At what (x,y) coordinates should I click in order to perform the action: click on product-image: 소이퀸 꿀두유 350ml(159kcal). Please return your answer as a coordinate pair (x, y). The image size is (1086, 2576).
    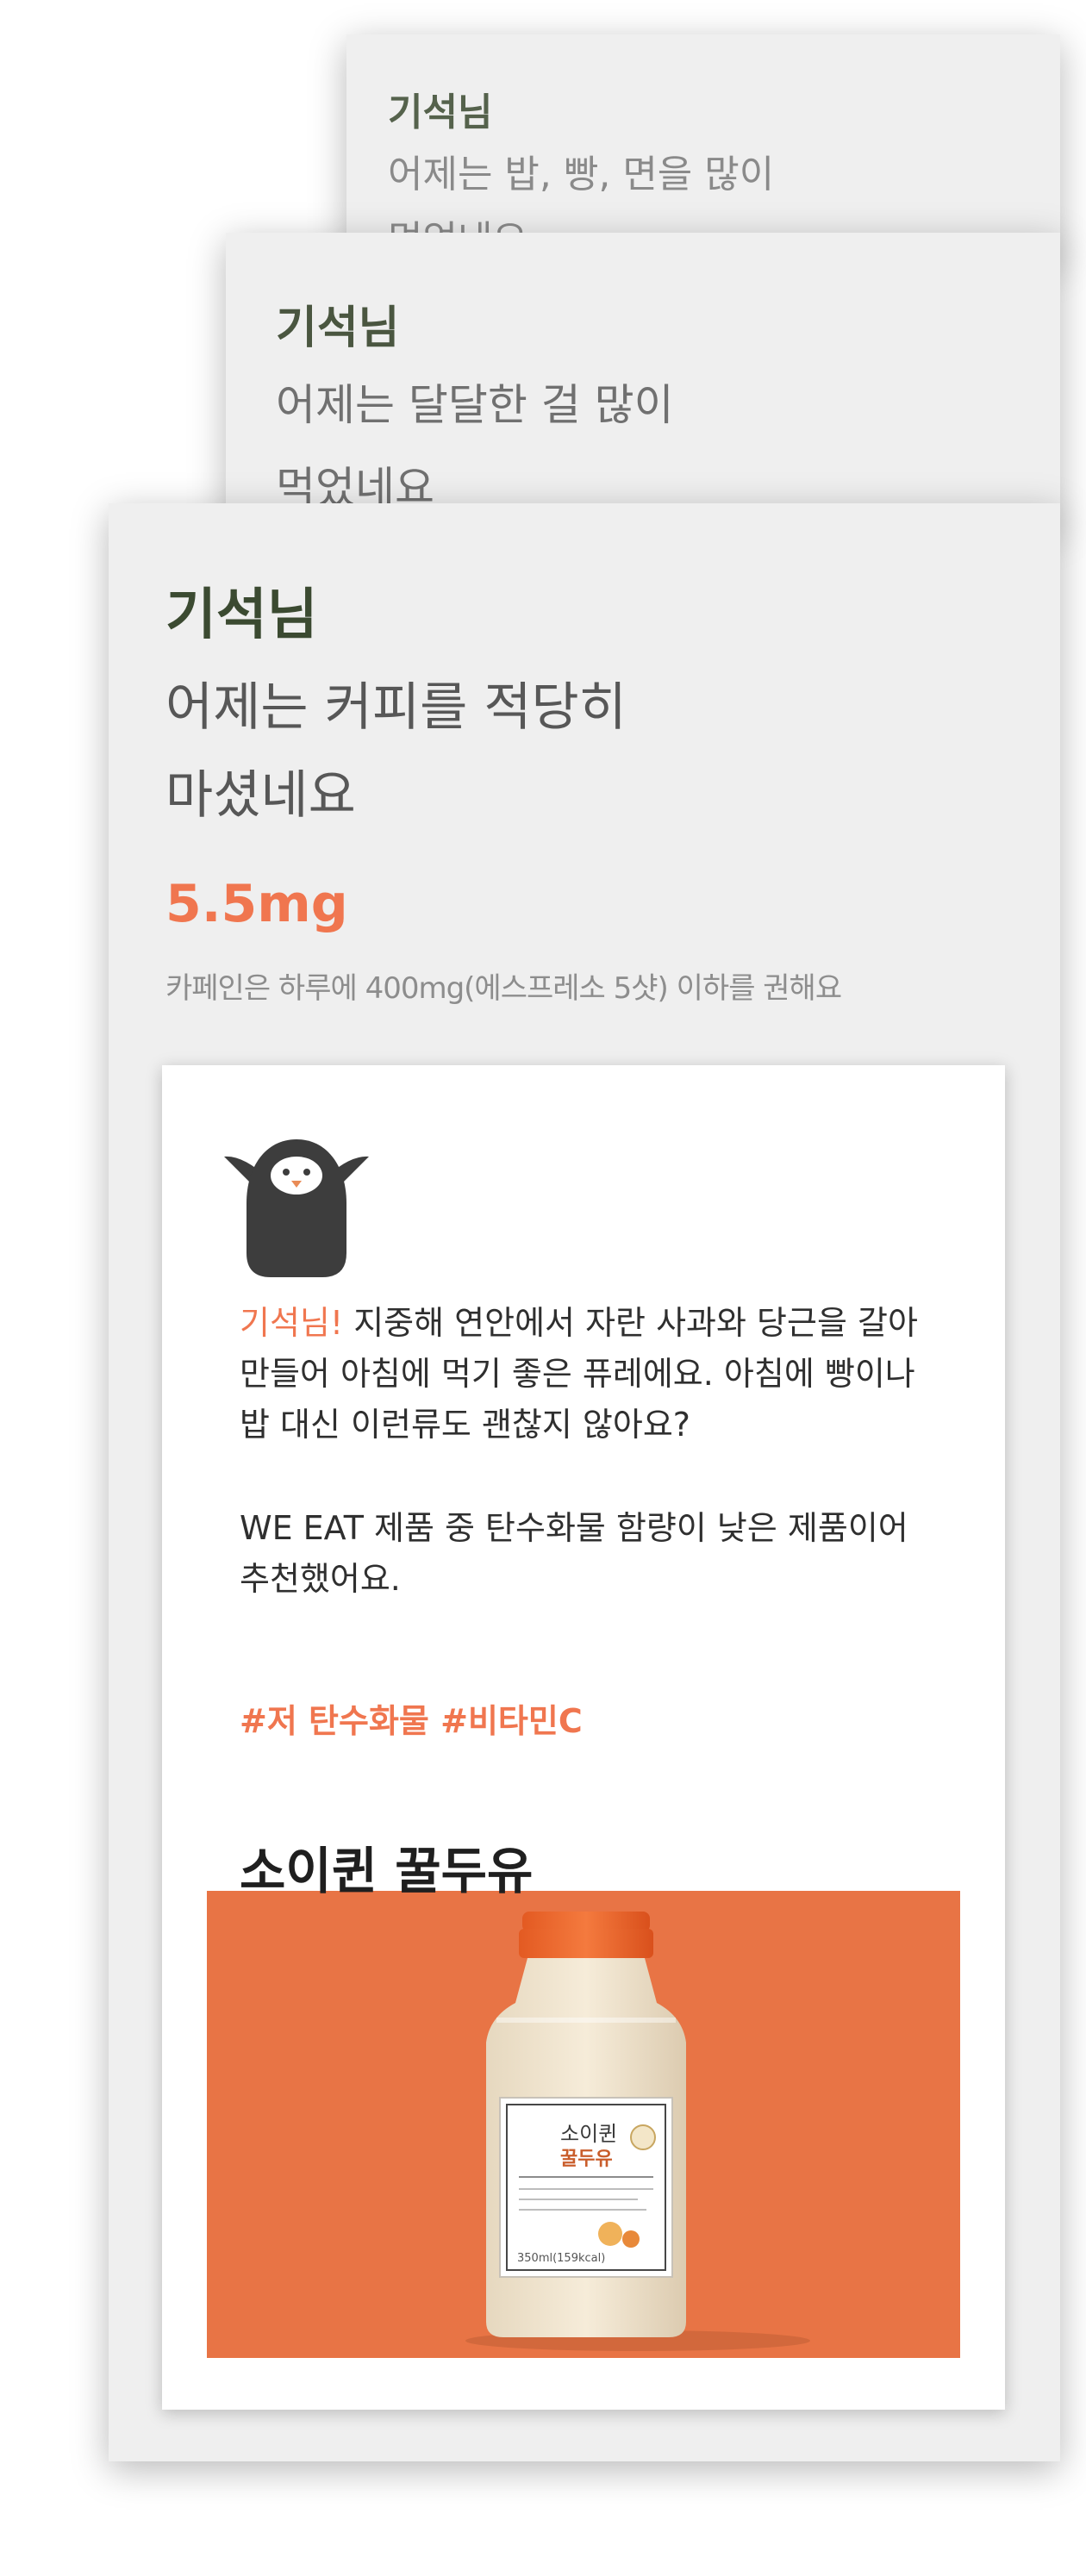
    Looking at the image, I should click on (583, 2124).